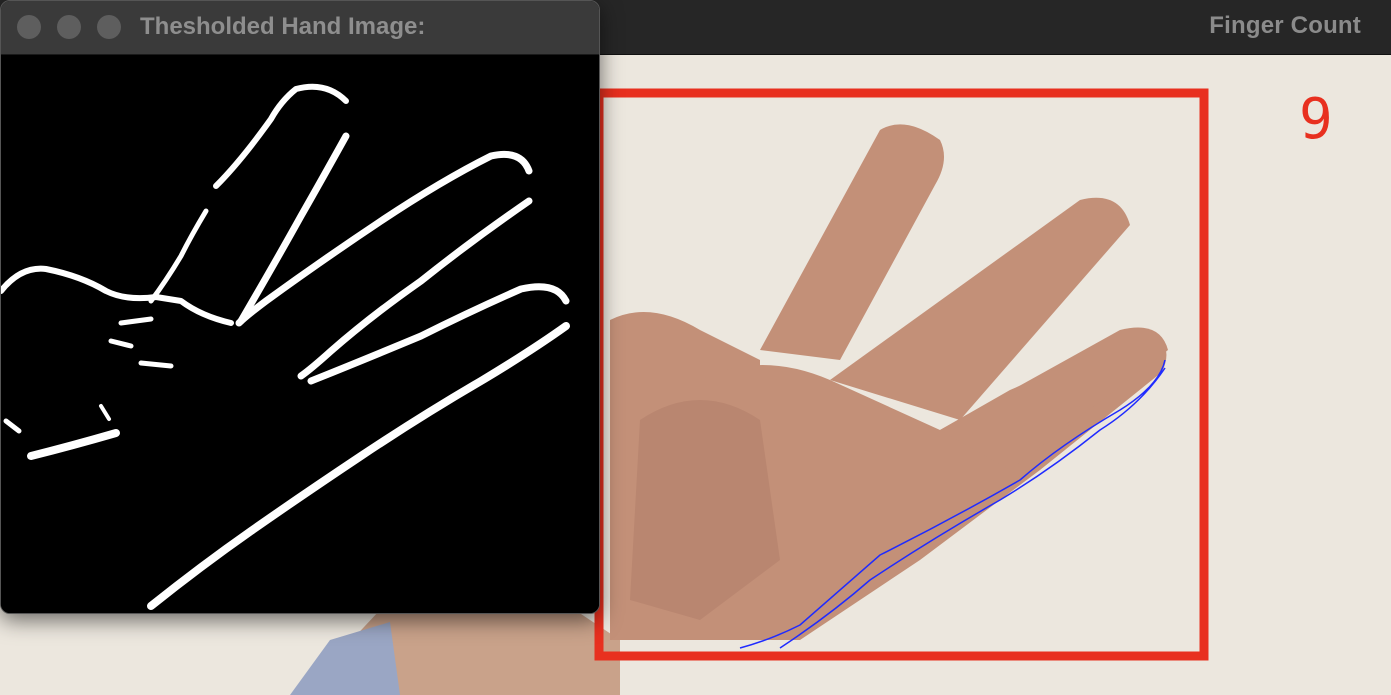  I want to click on finger-count-title: Finger Count, so click(1285, 25).